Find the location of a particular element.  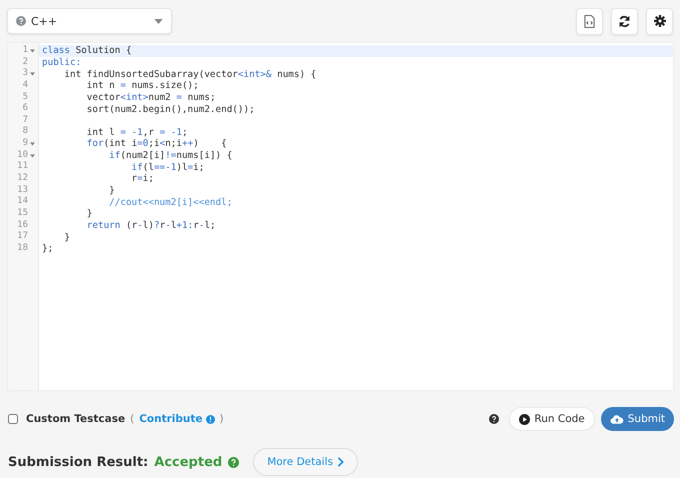

refresh-button is located at coordinates (624, 21).